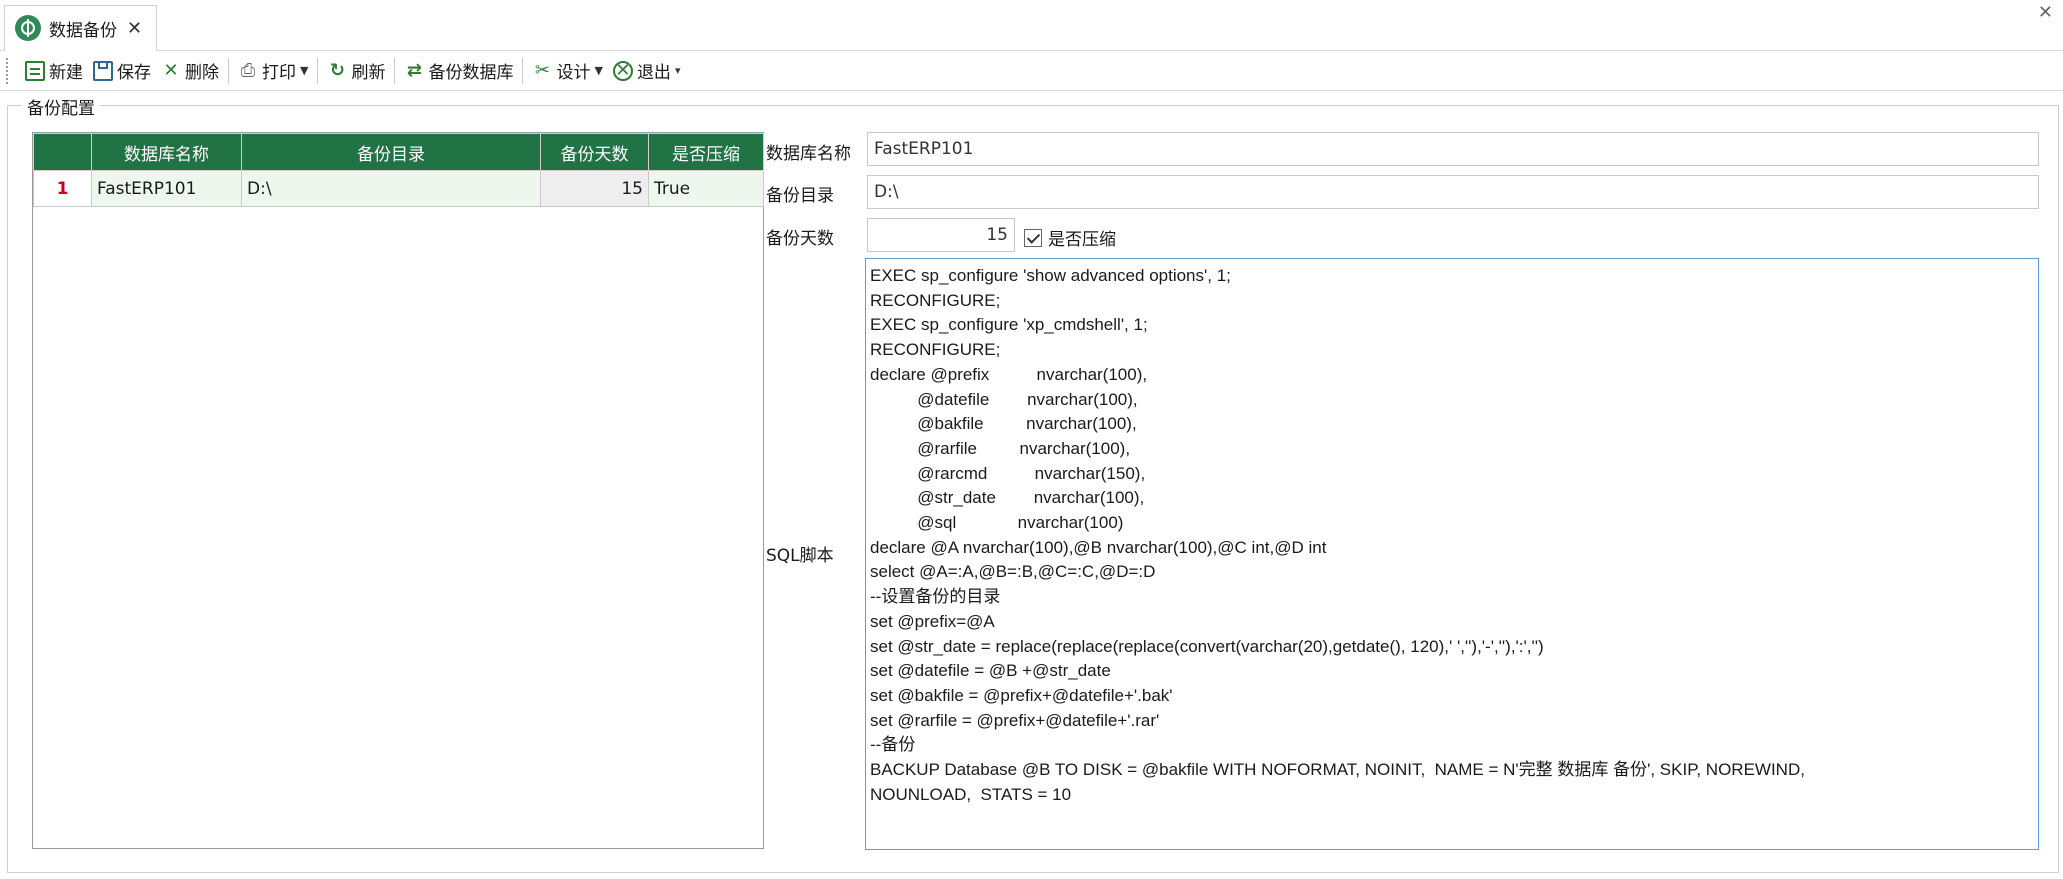 The image size is (2063, 879). Describe the element at coordinates (706, 188) in the screenshot. I see `cell-compress: True` at that location.